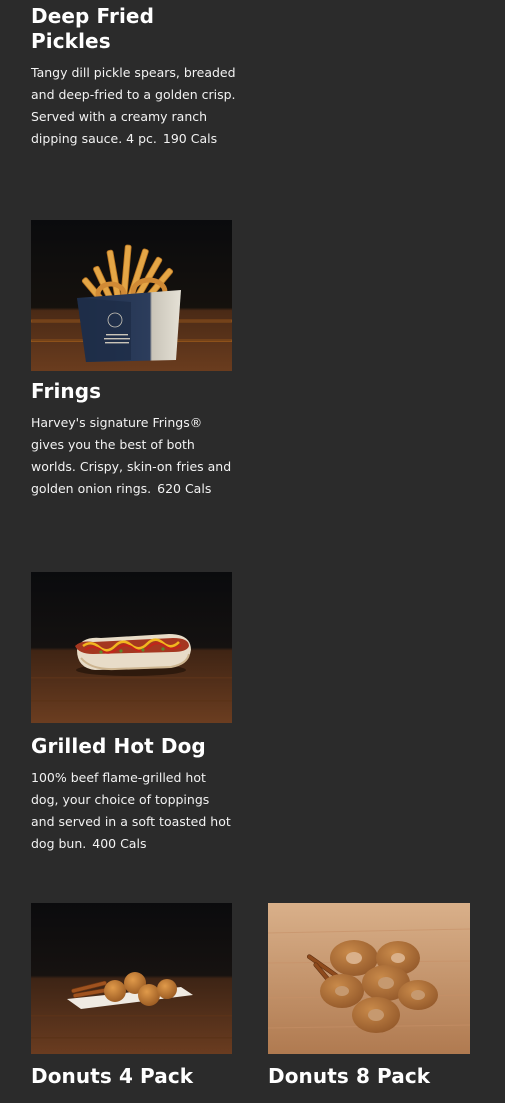 This screenshot has height=1103, width=505. I want to click on menu-item-title: Deep Fried Pickles, so click(92, 28).